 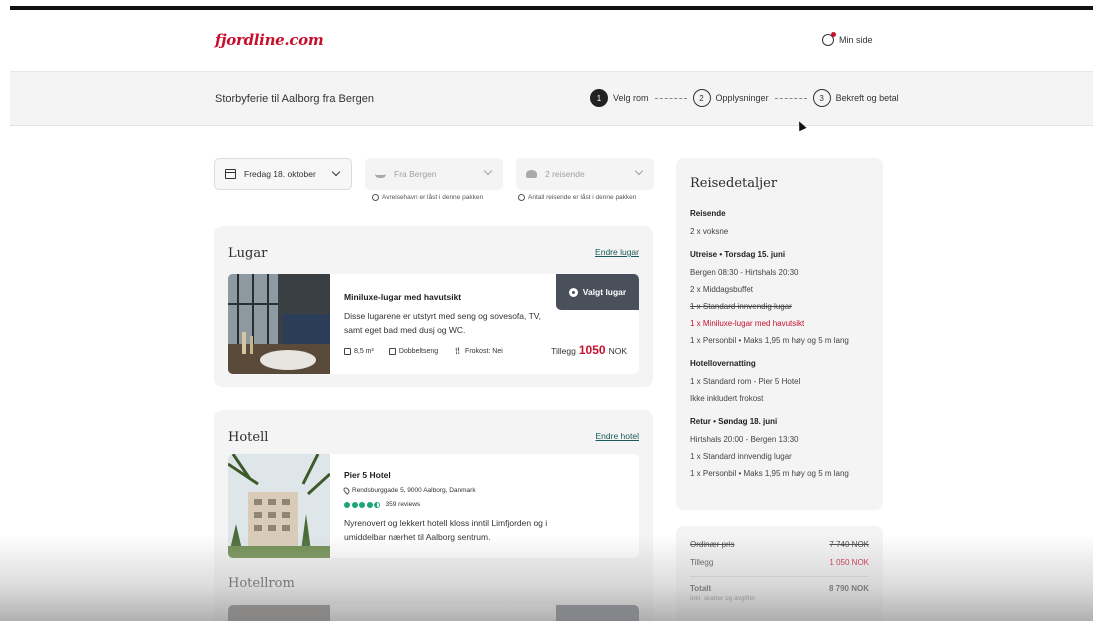 I want to click on step-label: Bekreft og betal, so click(x=867, y=98).